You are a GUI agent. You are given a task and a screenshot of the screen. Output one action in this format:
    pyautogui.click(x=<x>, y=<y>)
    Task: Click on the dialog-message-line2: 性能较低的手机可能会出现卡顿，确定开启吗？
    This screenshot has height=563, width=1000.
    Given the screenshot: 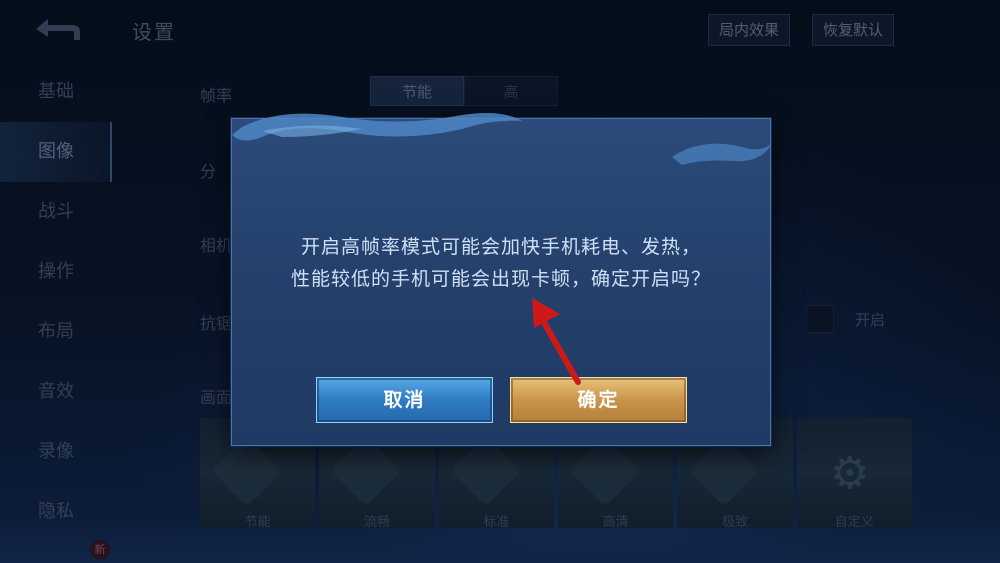 What is the action you would take?
    pyautogui.click(x=500, y=279)
    